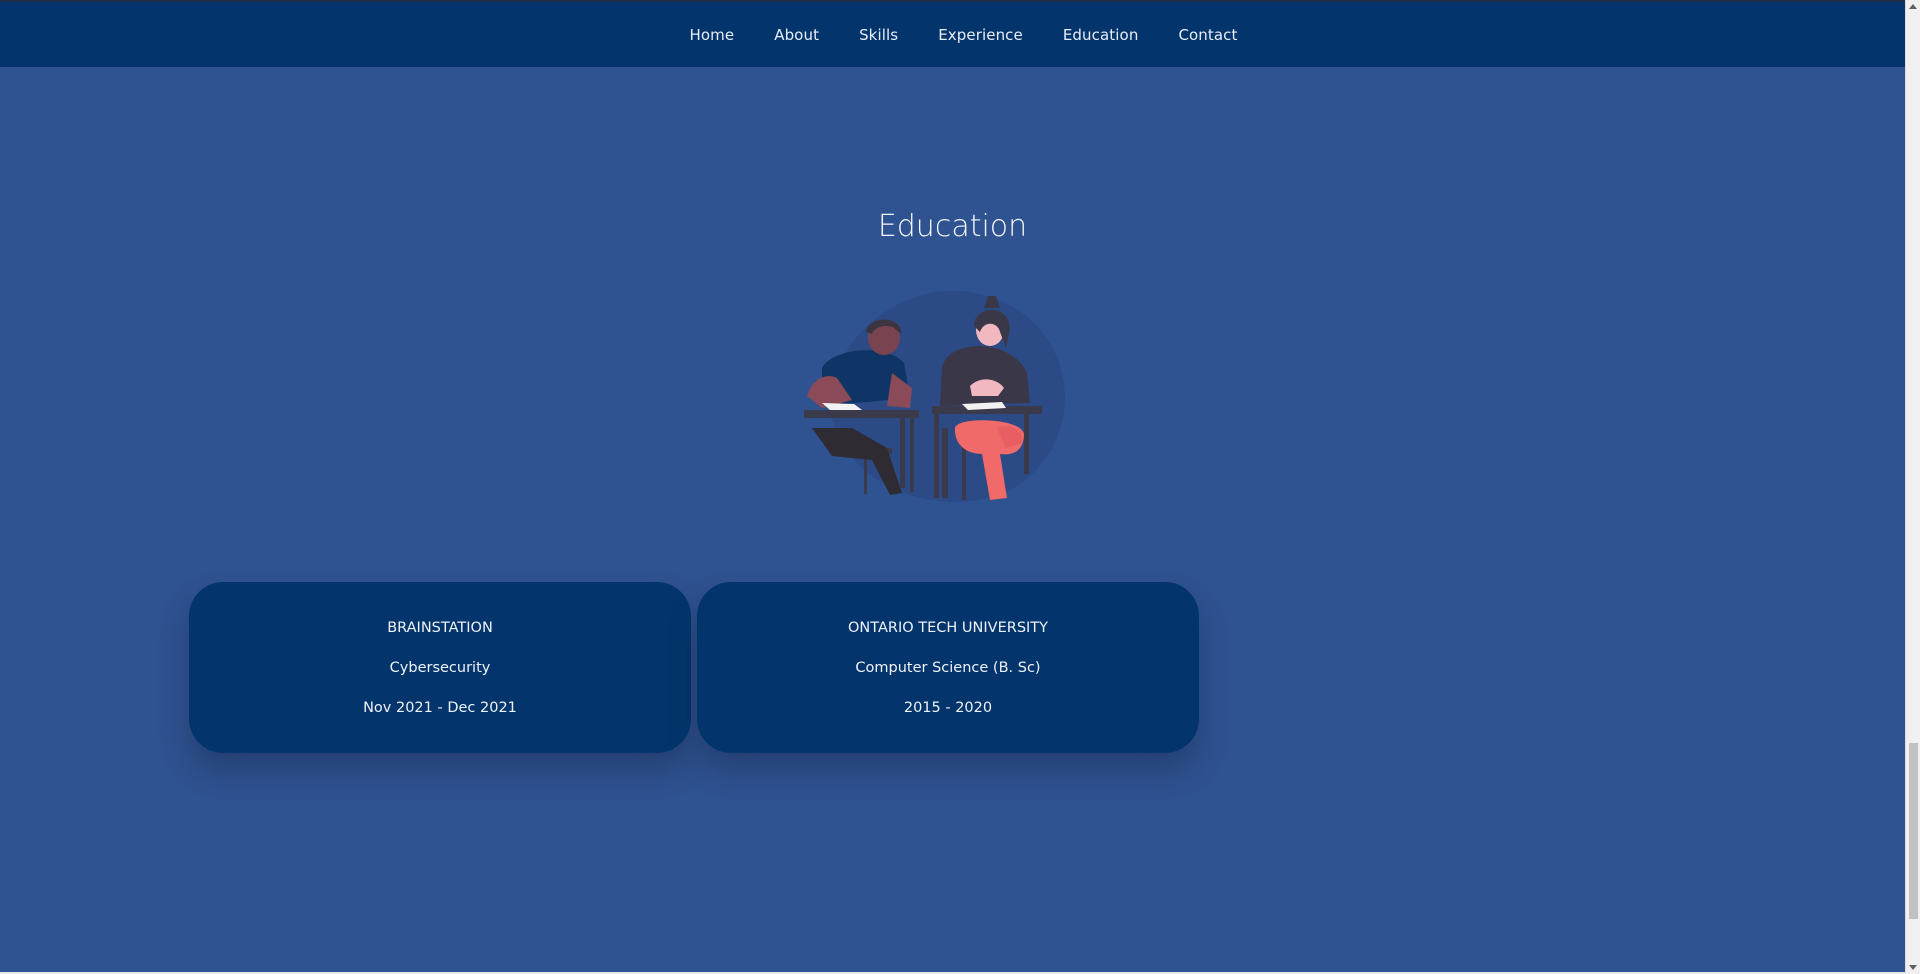 Image resolution: width=1920 pixels, height=974 pixels. Describe the element at coordinates (1913, 6) in the screenshot. I see `scroll-up-arrow-icon` at that location.